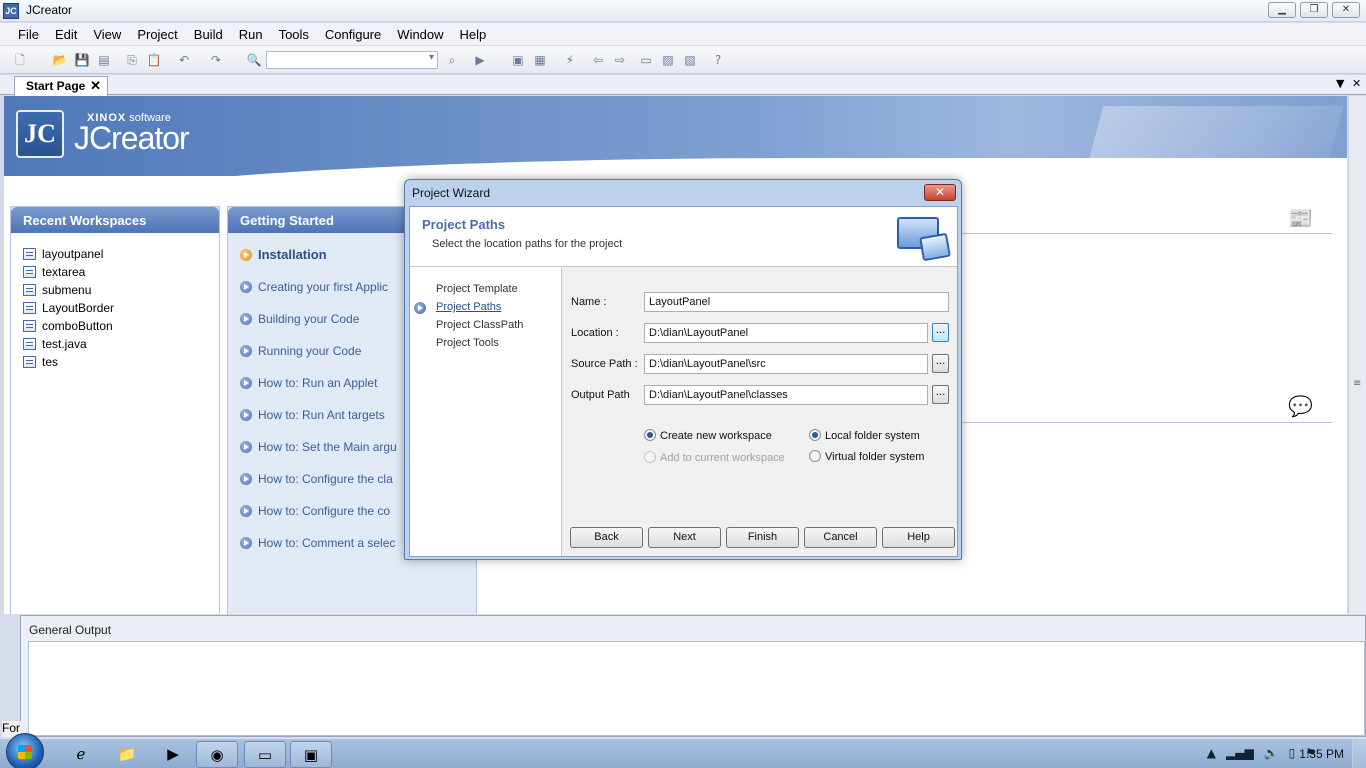 The image size is (1366, 768). Describe the element at coordinates (598, 60) in the screenshot. I see `back-icon: ⇦` at that location.